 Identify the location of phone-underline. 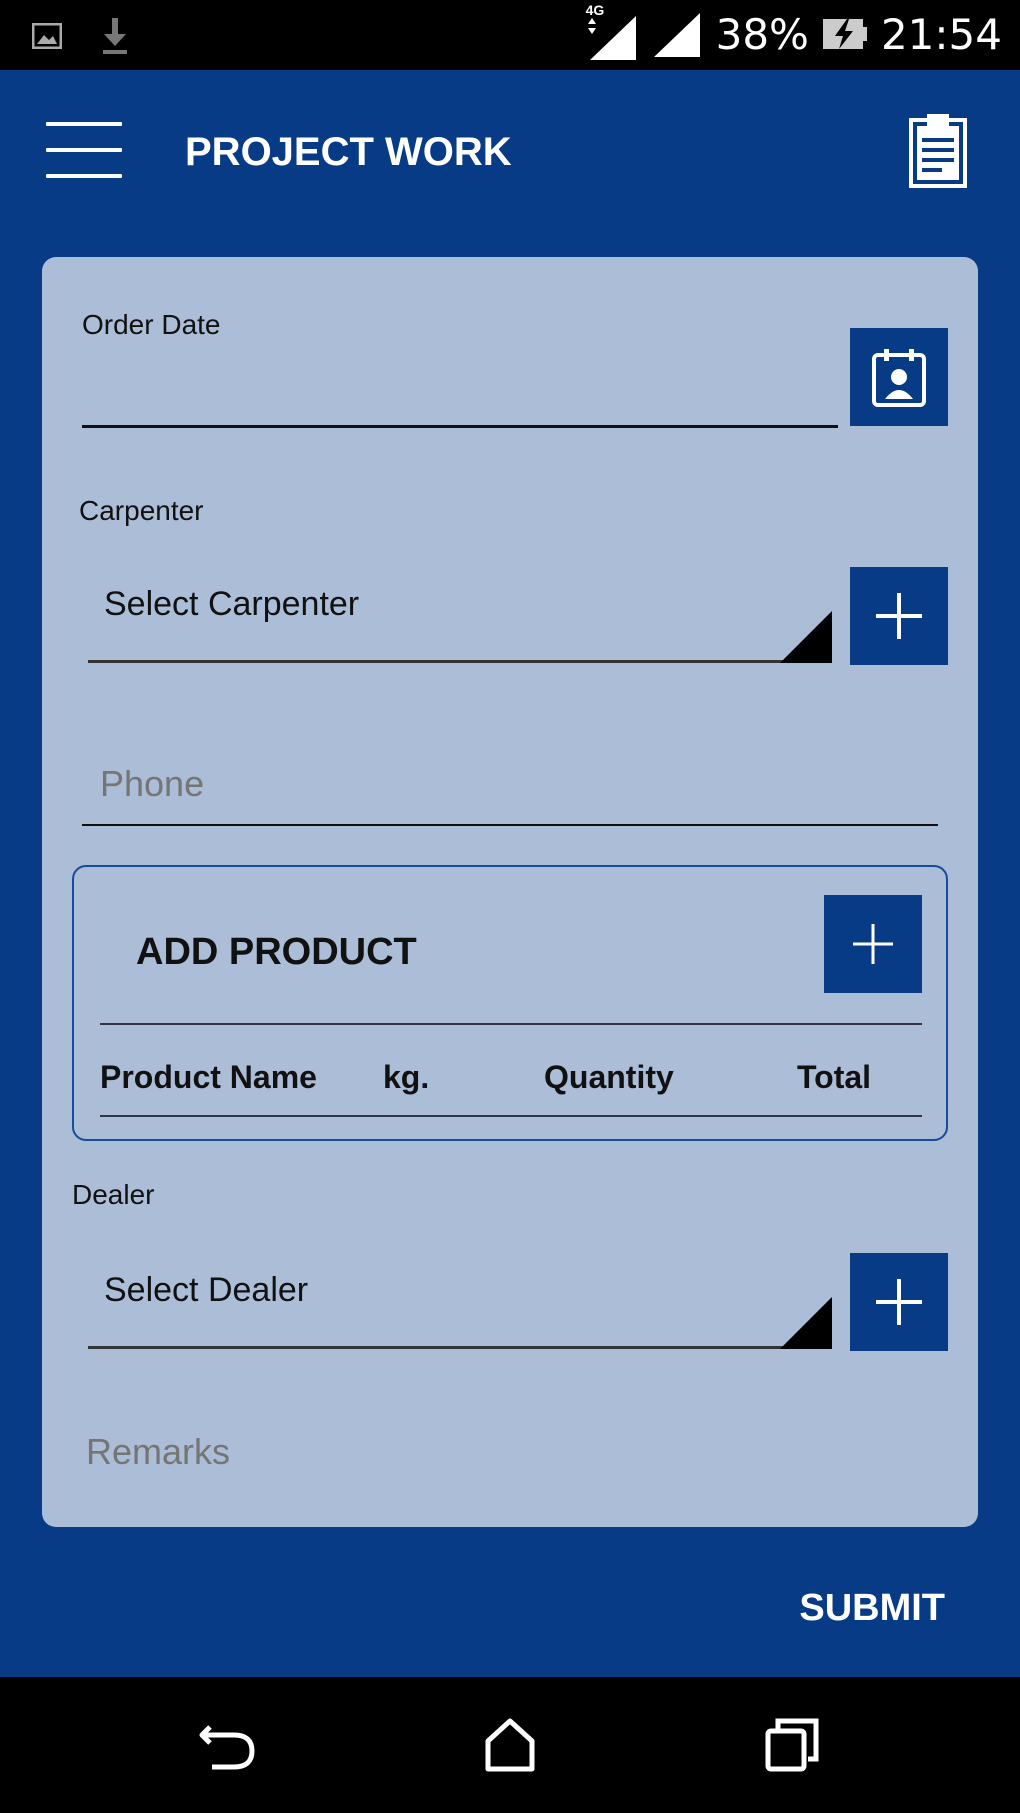
(510, 825).